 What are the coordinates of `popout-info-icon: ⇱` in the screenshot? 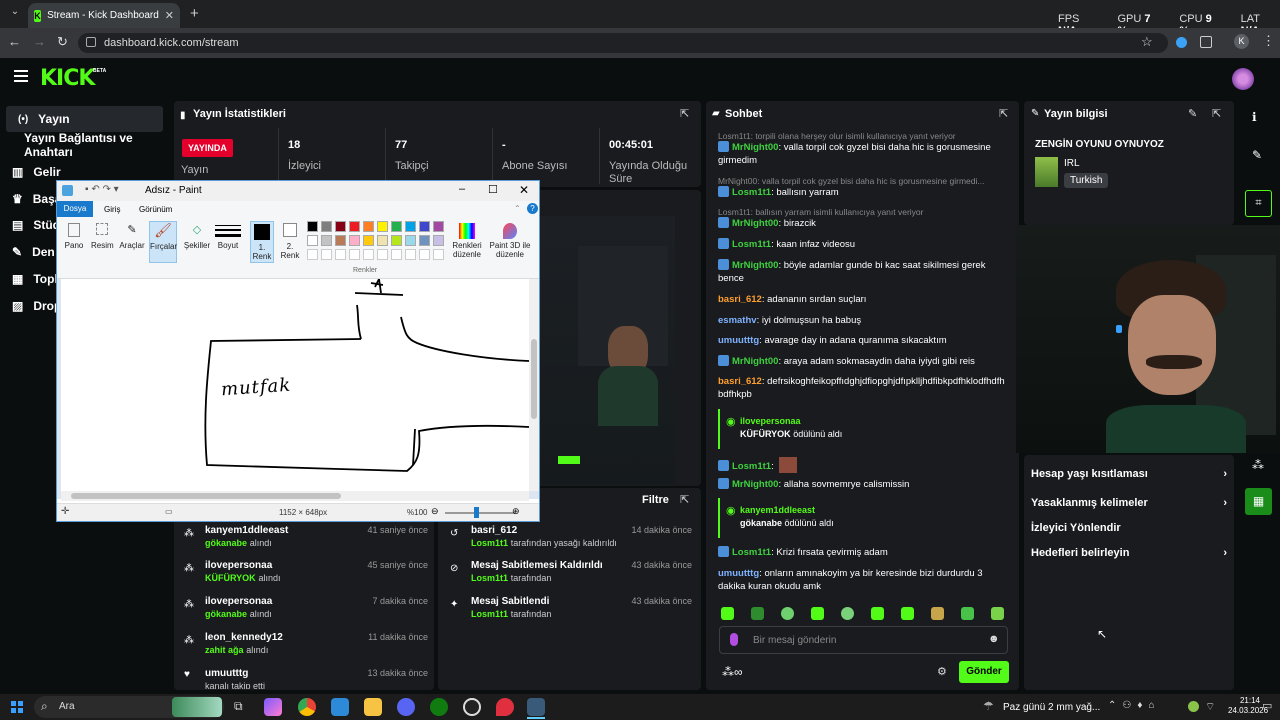 It's located at (1216, 113).